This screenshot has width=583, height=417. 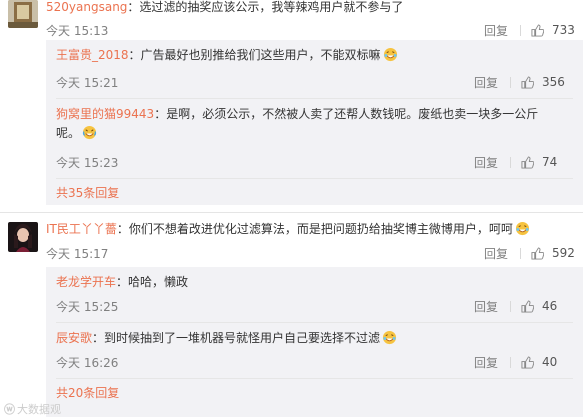 I want to click on like-button: 40, so click(x=547, y=362).